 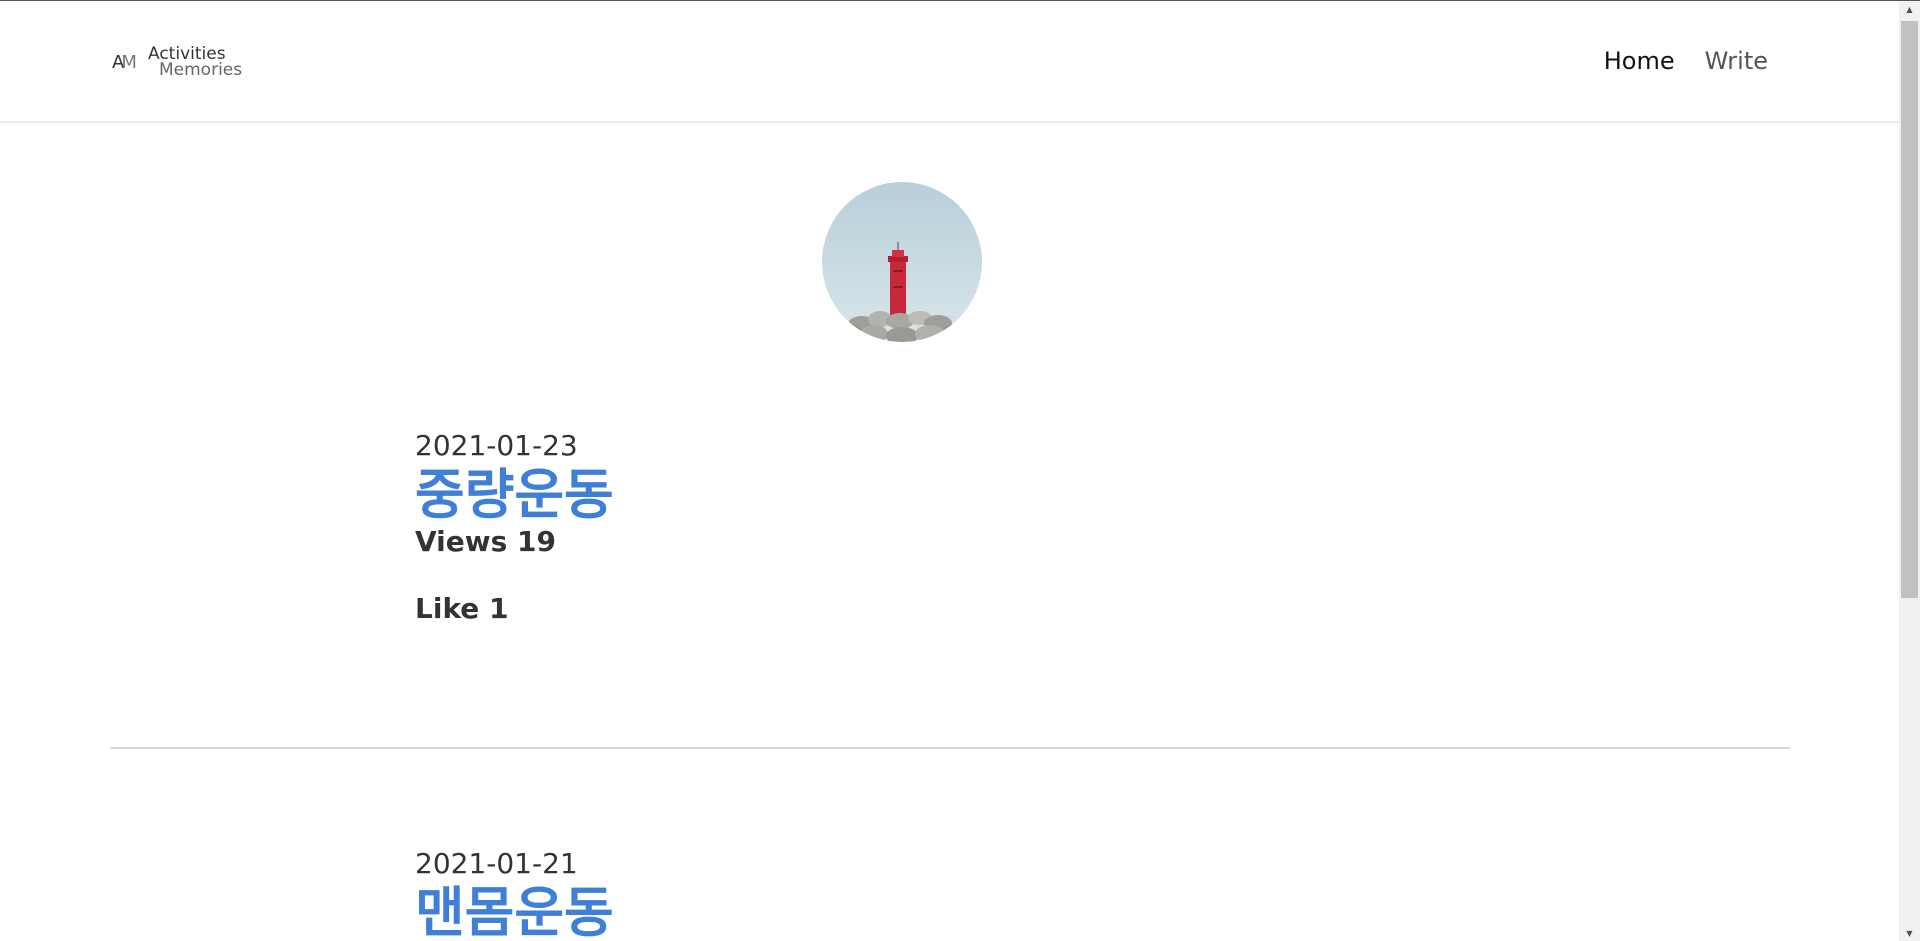 I want to click on profile-avatar, so click(x=902, y=262).